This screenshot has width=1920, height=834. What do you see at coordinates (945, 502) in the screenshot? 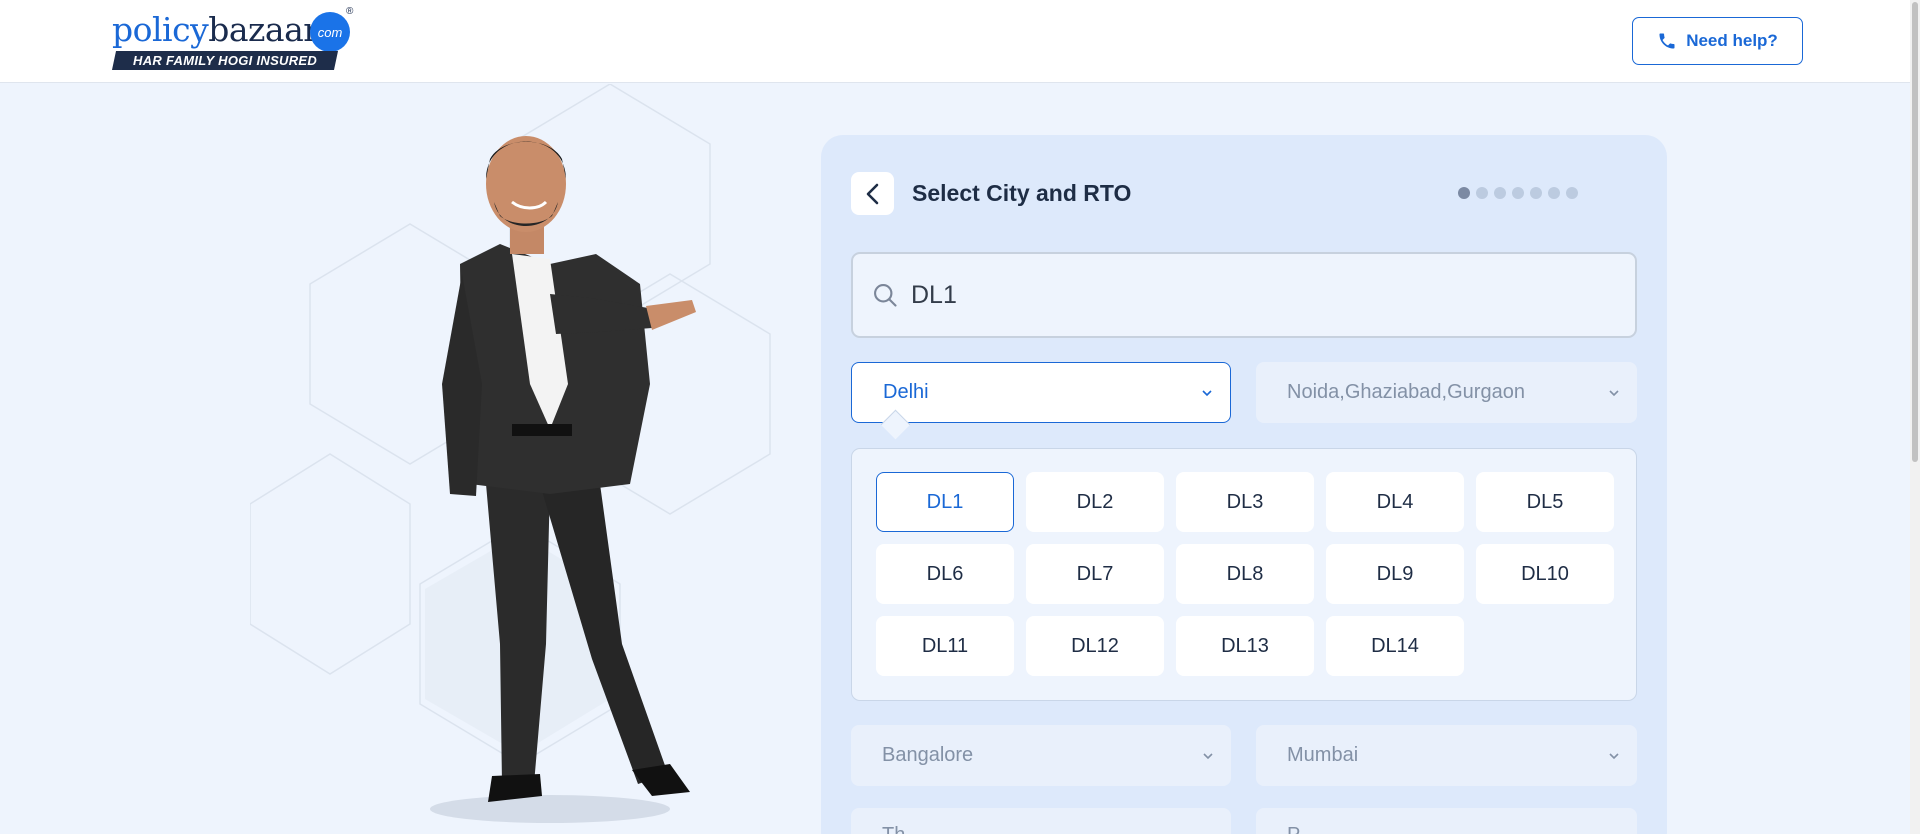
I see `rto-option-dl1: DL1` at bounding box center [945, 502].